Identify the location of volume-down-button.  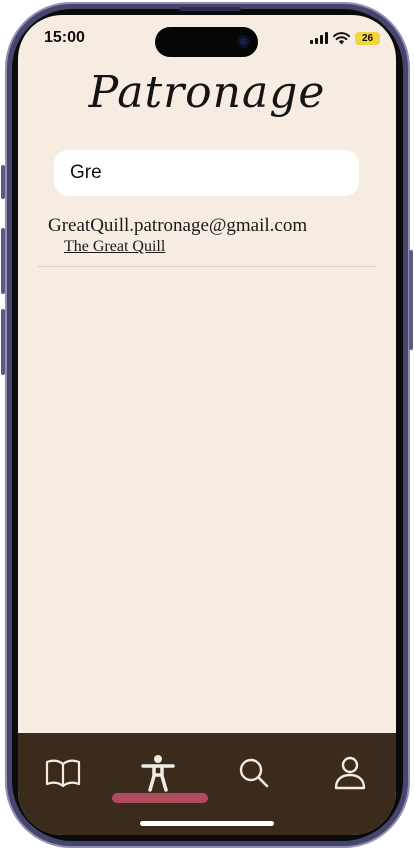
(3, 342).